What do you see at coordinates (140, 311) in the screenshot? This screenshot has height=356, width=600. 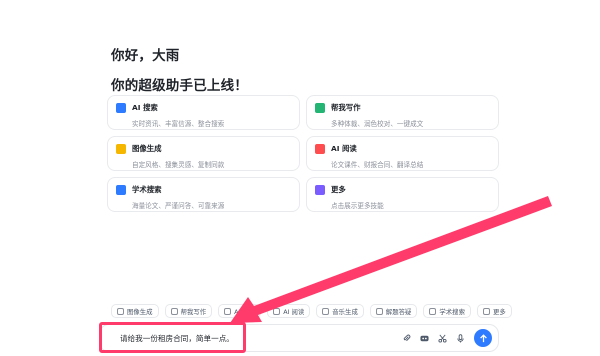 I see `chip-label: 图像生成` at bounding box center [140, 311].